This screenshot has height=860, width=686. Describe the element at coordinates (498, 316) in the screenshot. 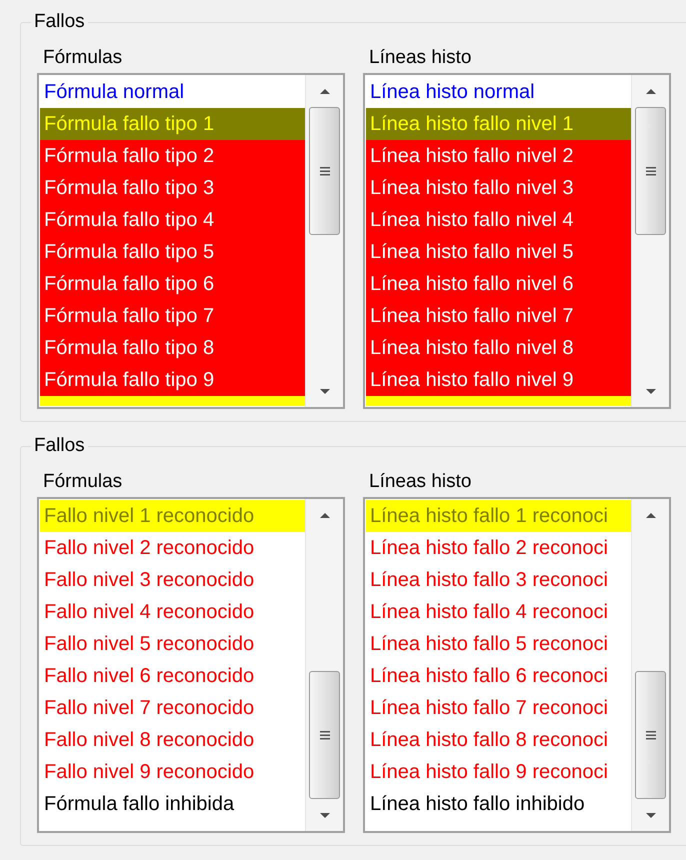

I see `list-item: Línea histo fallo nivel 7` at that location.